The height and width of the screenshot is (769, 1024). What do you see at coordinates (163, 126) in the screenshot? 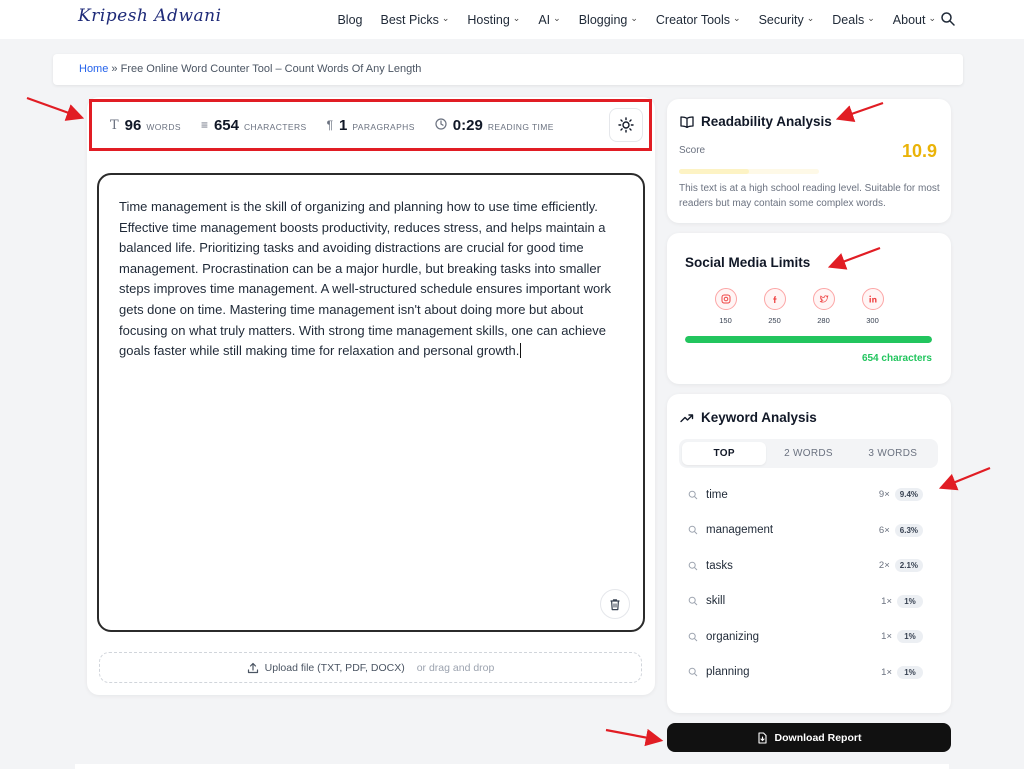
I see `words-label: WORDS` at bounding box center [163, 126].